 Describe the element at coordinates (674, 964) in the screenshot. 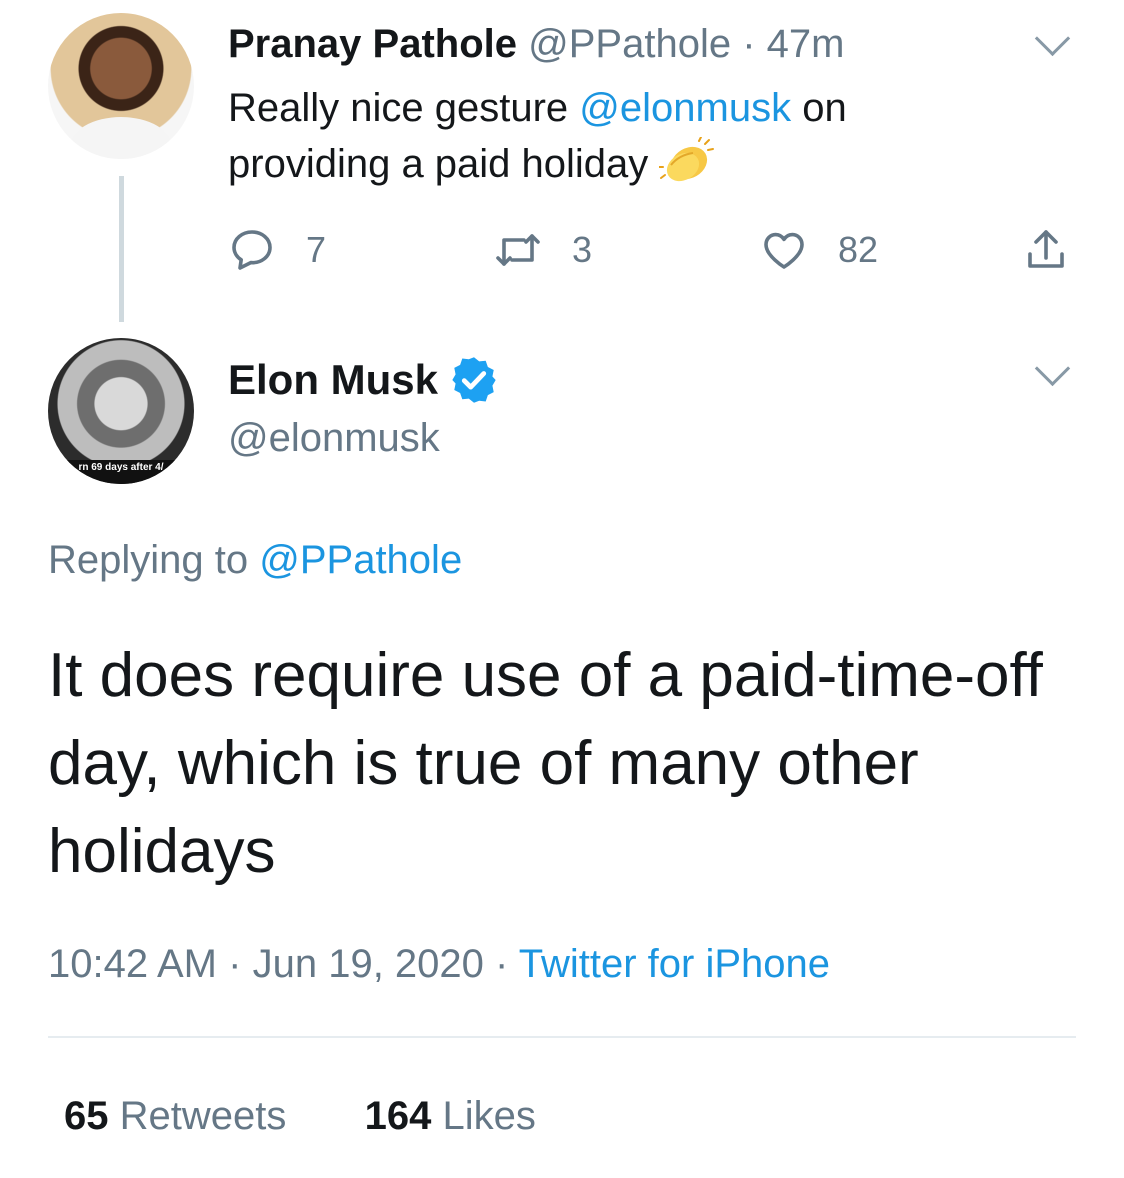

I see `tweet-source-link: Twitter for iPhone` at that location.